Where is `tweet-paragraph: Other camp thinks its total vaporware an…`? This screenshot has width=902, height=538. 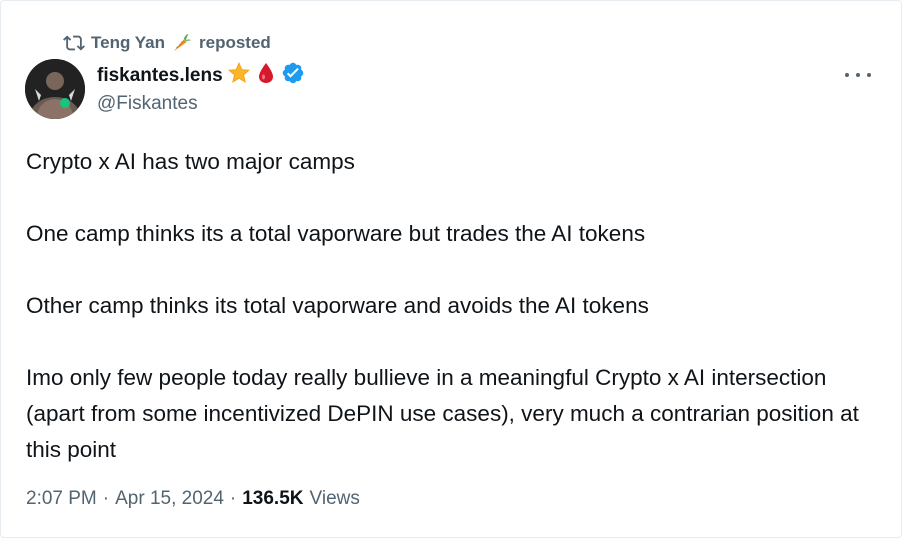 tweet-paragraph: Other camp thinks its total vaporware an… is located at coordinates (337, 305).